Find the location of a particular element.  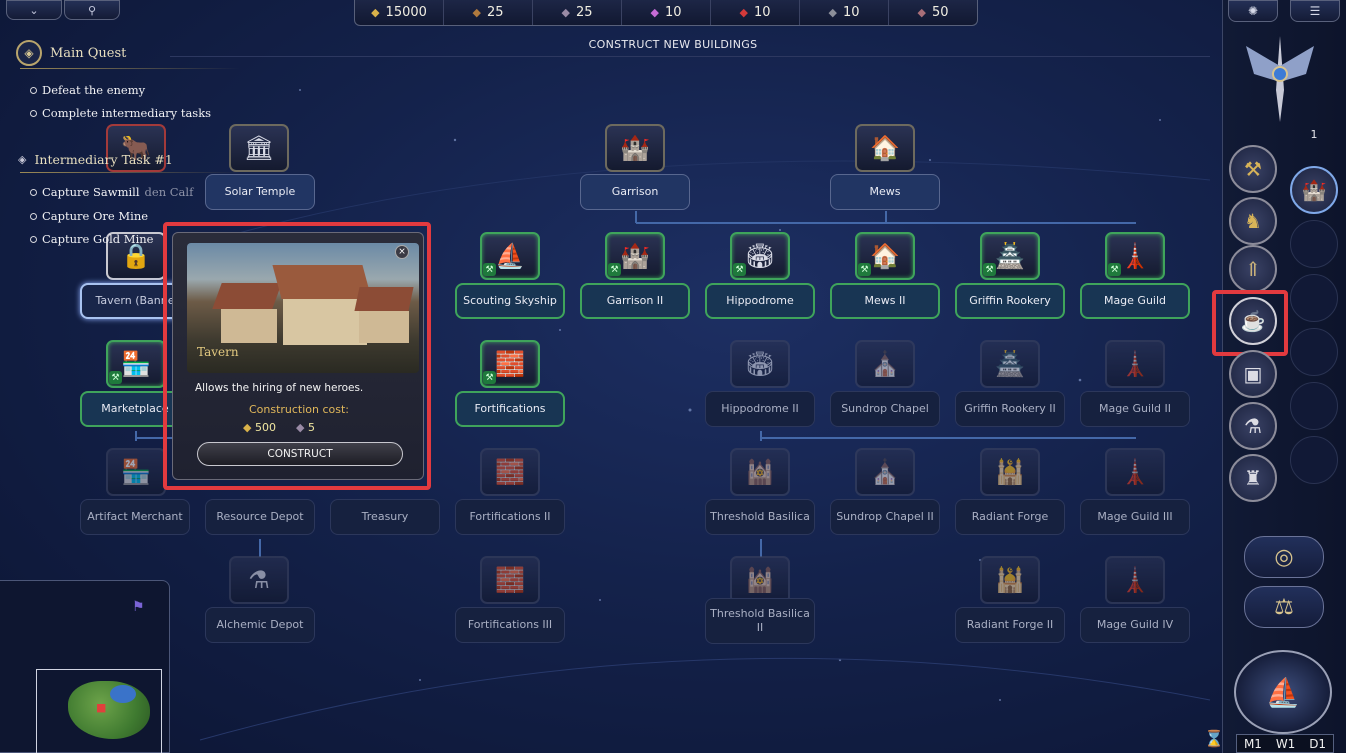

balance-button: ⚖ is located at coordinates (1284, 607).